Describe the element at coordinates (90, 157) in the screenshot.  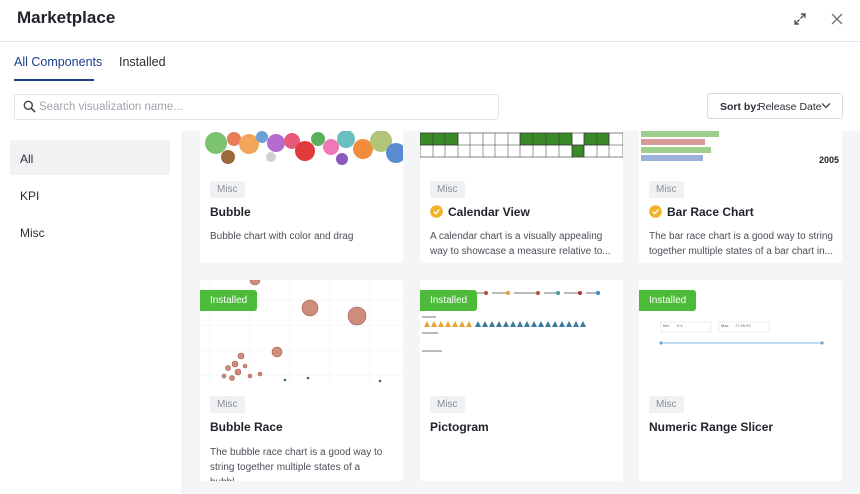
I see `sidebar-item-all: All` at that location.